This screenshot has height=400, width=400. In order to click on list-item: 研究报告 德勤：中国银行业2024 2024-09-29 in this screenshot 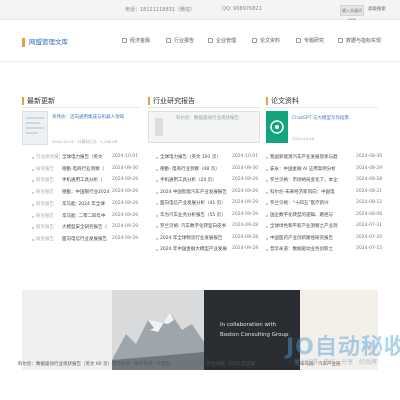, I will do `click(94, 194)`.